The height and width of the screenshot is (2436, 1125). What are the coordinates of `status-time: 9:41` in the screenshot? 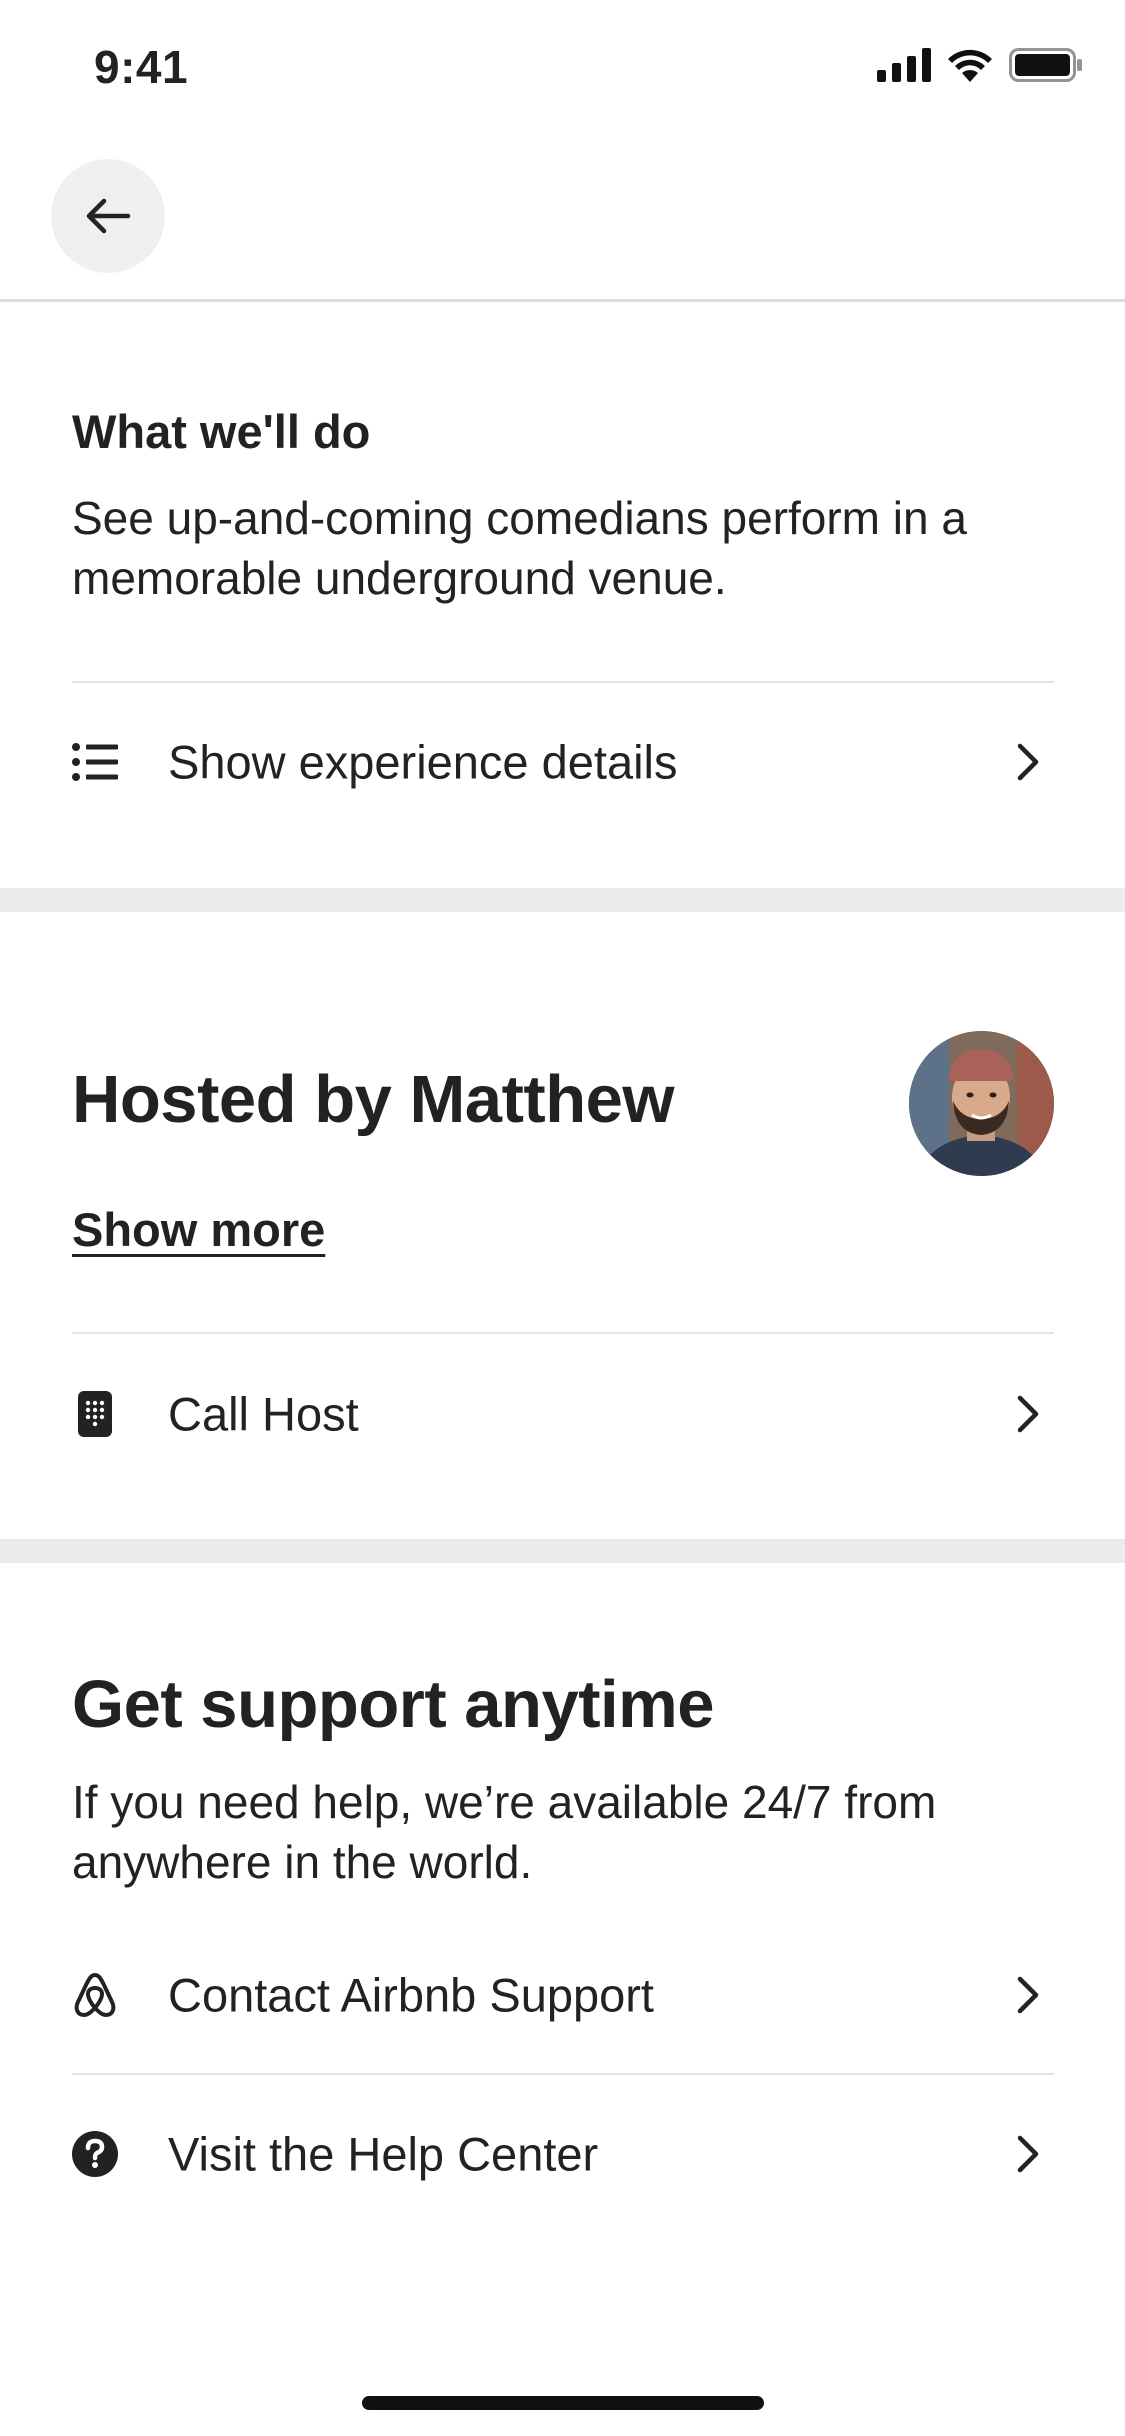 It's located at (141, 67).